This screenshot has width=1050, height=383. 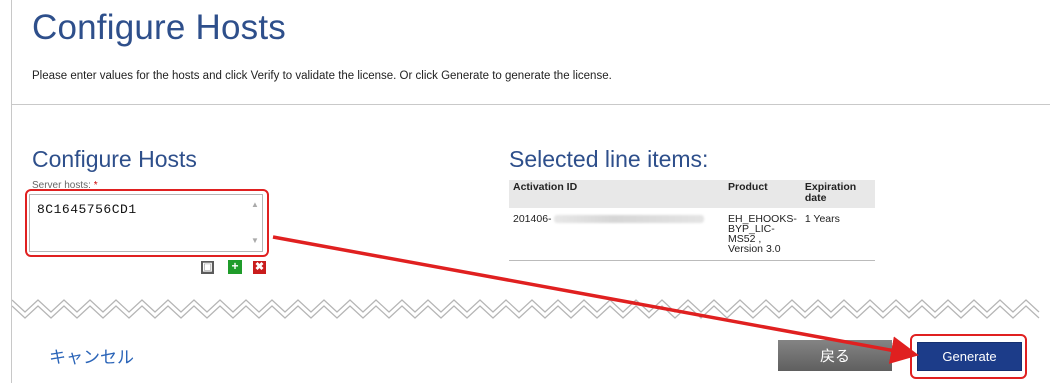 I want to click on copy-icon: ▣, so click(x=207, y=267).